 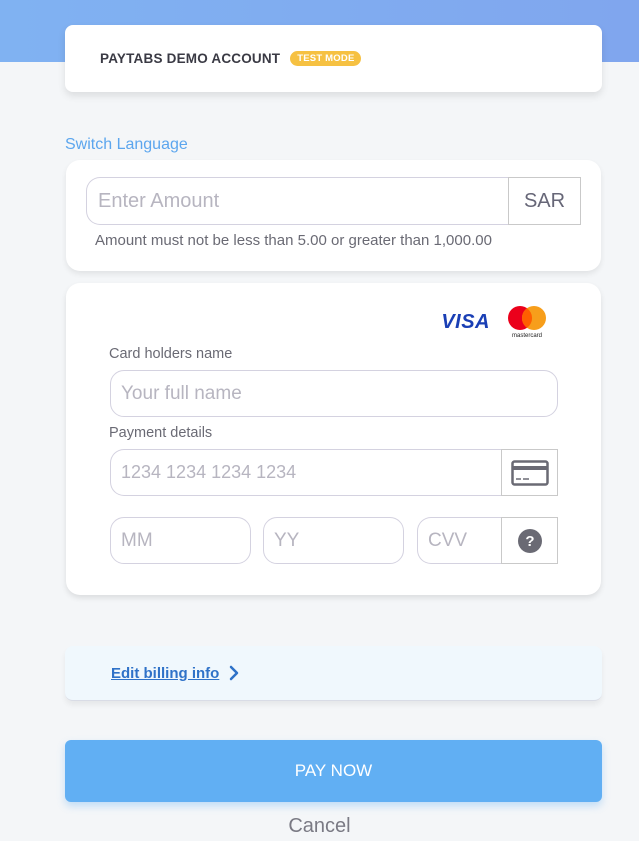 I want to click on cvv-help-button: ?, so click(x=529, y=540).